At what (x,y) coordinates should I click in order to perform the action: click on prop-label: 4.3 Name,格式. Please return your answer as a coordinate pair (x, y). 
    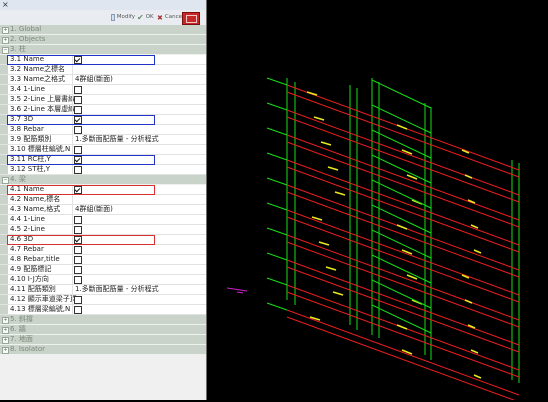
    Looking at the image, I should click on (35, 209).